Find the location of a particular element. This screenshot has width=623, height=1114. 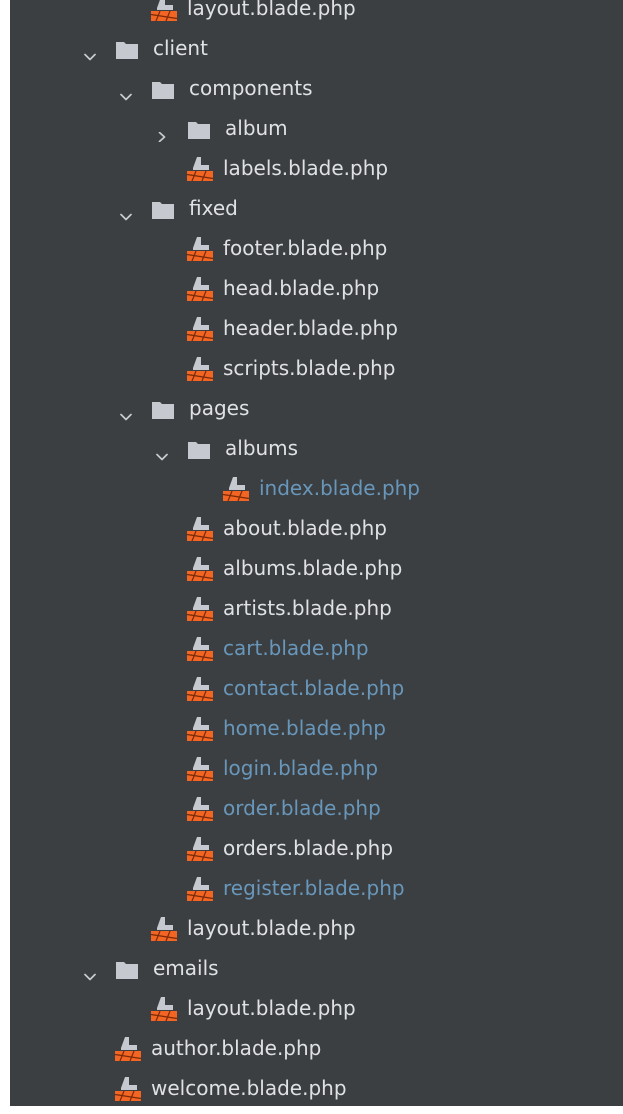

file-name: contact.blade.php is located at coordinates (314, 688).